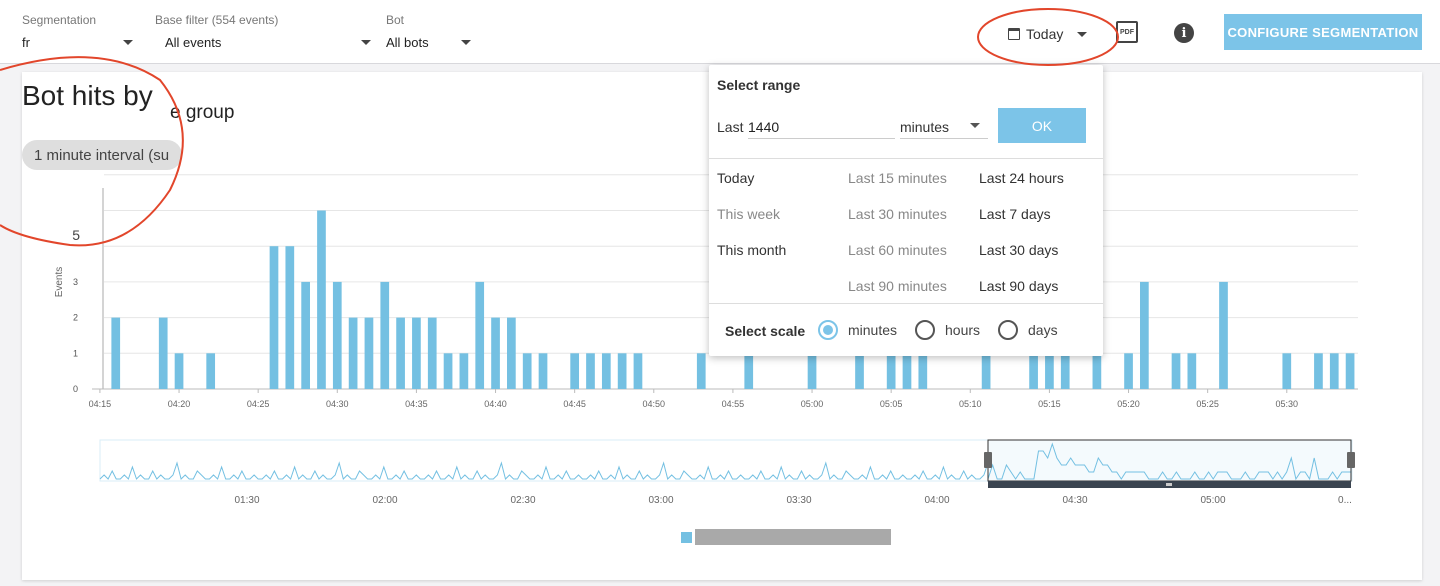 The height and width of the screenshot is (586, 1440). What do you see at coordinates (1018, 250) in the screenshot?
I see `range-option-last-30-days: Last 30 days` at bounding box center [1018, 250].